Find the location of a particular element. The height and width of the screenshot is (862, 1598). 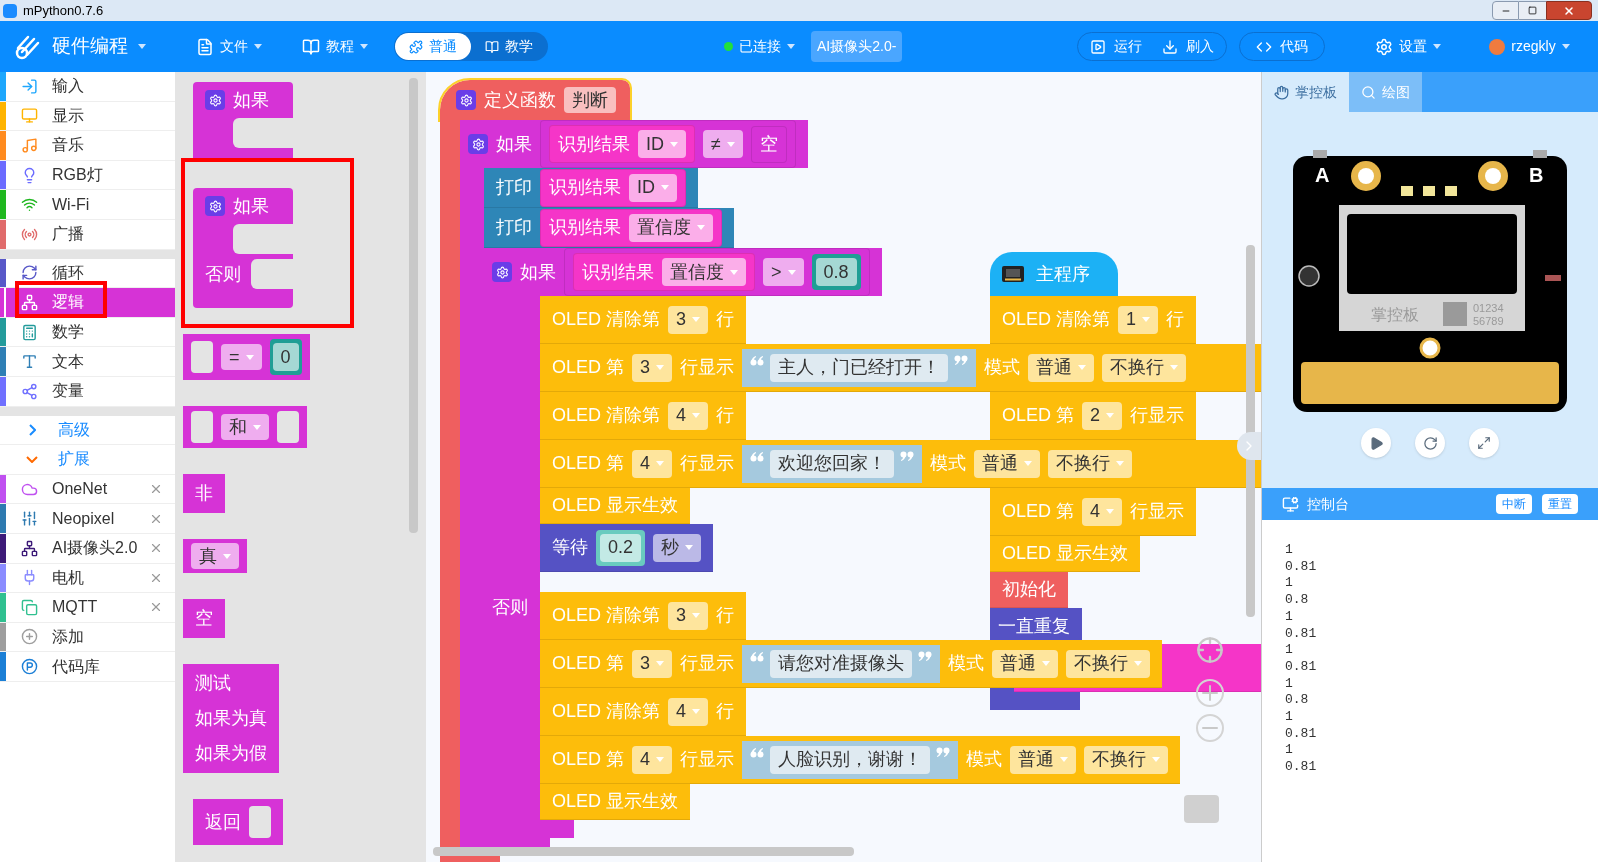

category-item: 显示 is located at coordinates (87, 116).